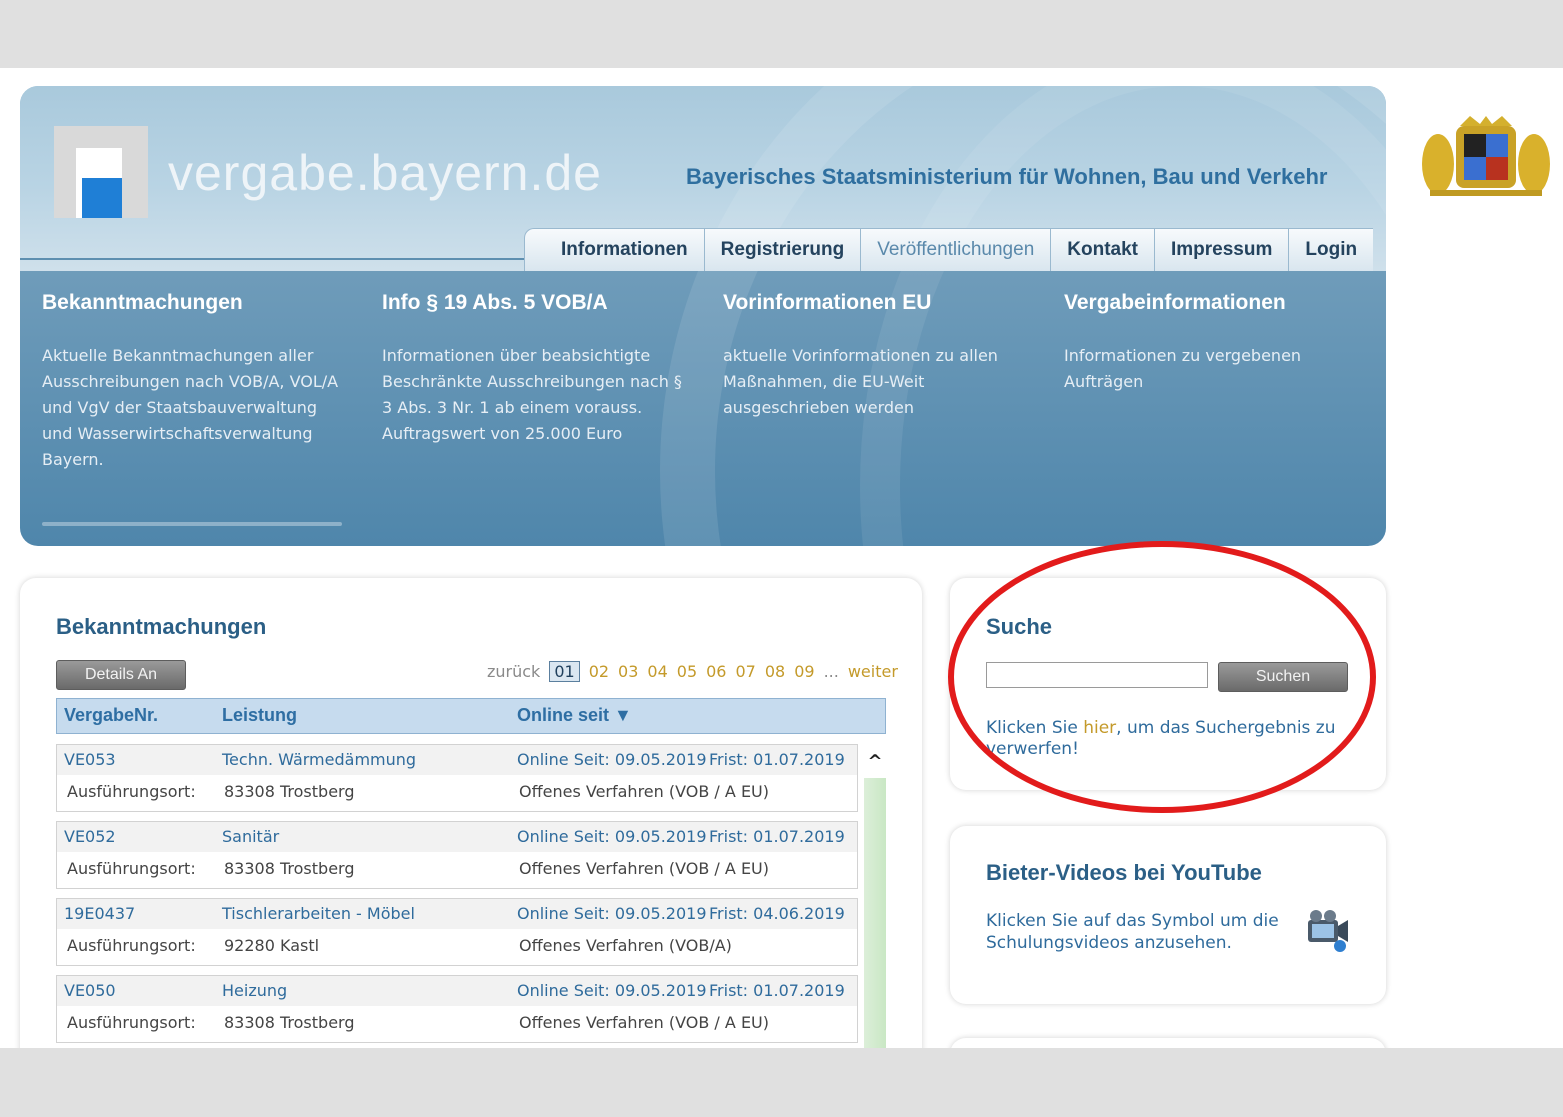 This screenshot has width=1563, height=1117. What do you see at coordinates (657, 671) in the screenshot?
I see `pager-page-04: 04` at bounding box center [657, 671].